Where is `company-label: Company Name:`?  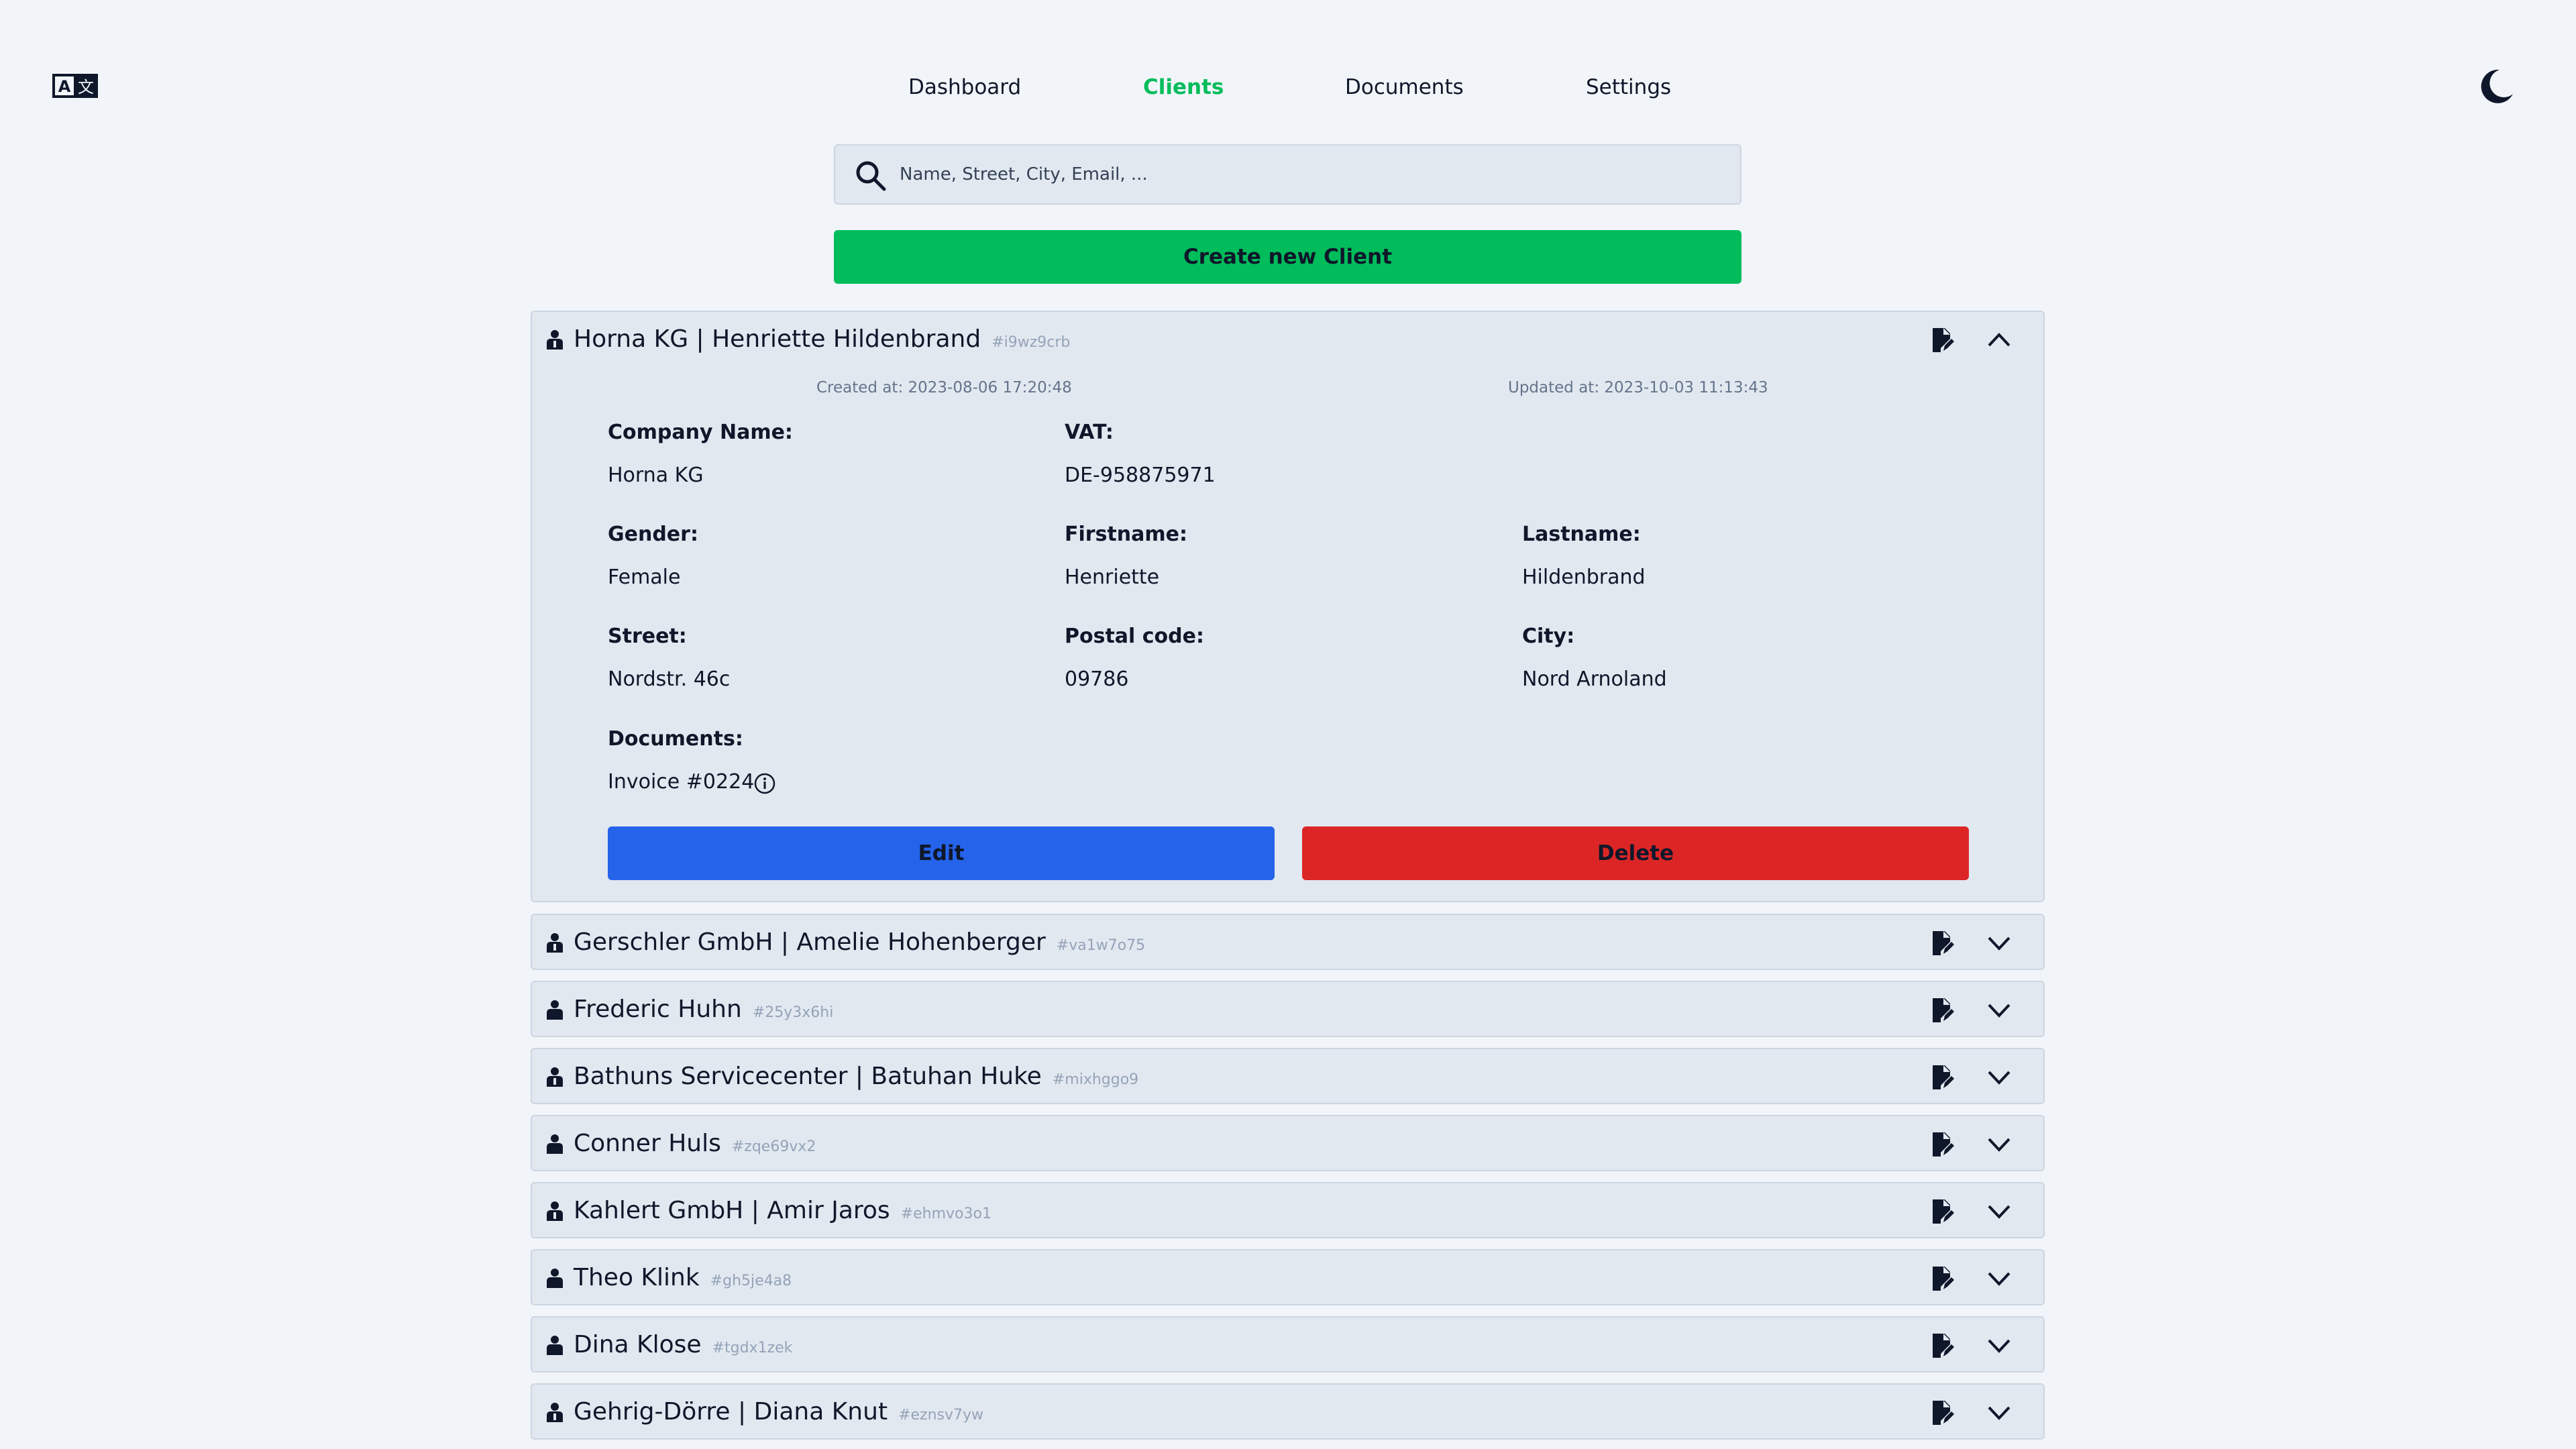
company-label: Company Name: is located at coordinates (700, 432).